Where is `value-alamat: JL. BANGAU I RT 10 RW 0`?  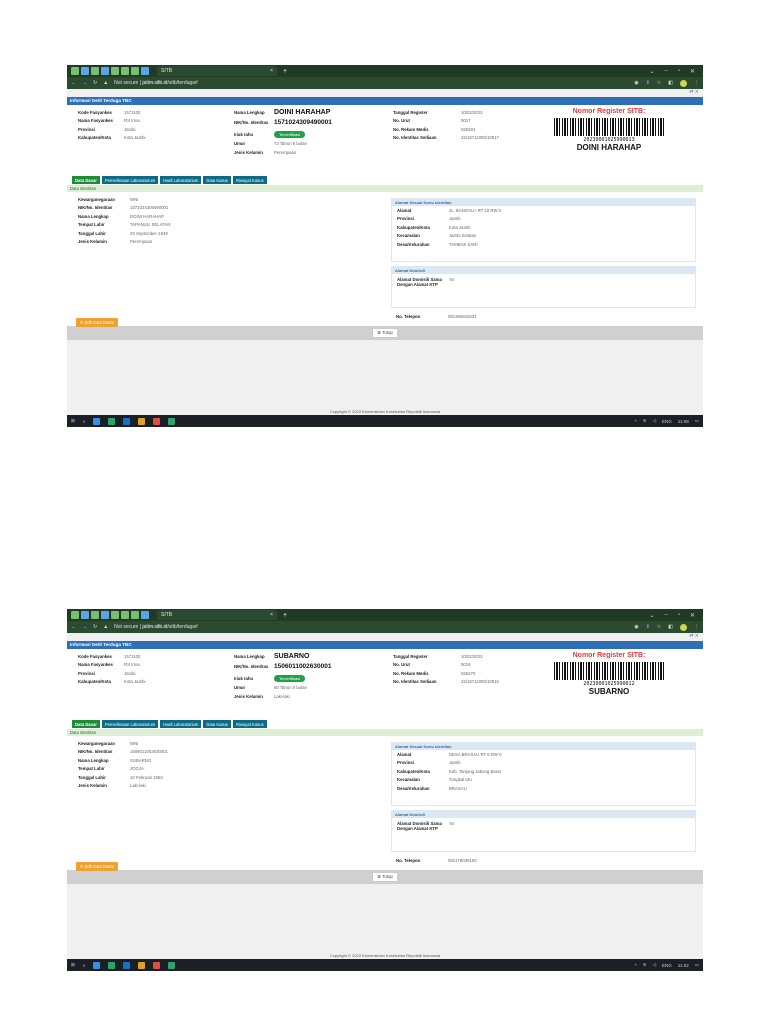
value-alamat: JL. BANGAU I RT 10 RW 0 is located at coordinates (475, 210).